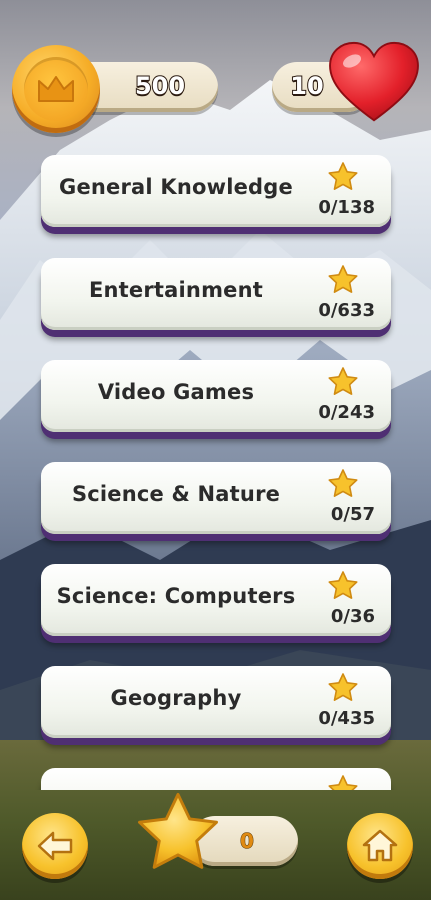 The image size is (431, 900). I want to click on category-progress: 0/435, so click(346, 718).